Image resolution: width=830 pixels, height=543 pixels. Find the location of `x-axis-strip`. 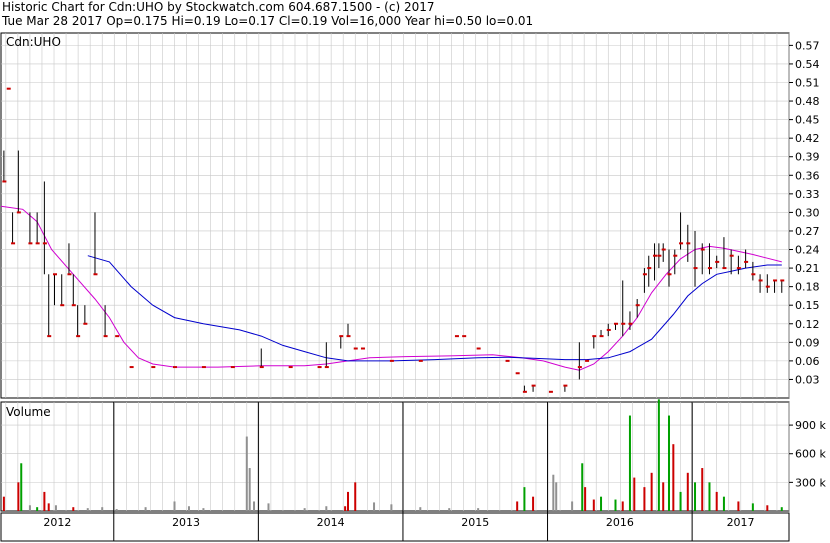

x-axis-strip is located at coordinates (395, 527).